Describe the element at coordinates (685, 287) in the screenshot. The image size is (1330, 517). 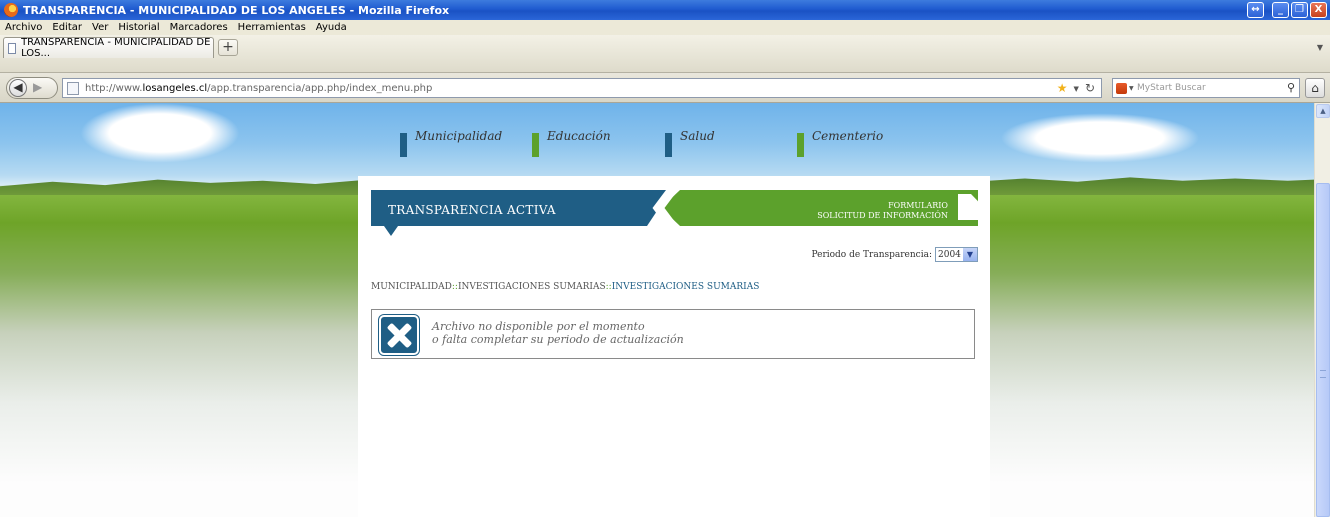
I see `breadcrumb-current: INVESTIGACIONES SUMARIAS` at that location.